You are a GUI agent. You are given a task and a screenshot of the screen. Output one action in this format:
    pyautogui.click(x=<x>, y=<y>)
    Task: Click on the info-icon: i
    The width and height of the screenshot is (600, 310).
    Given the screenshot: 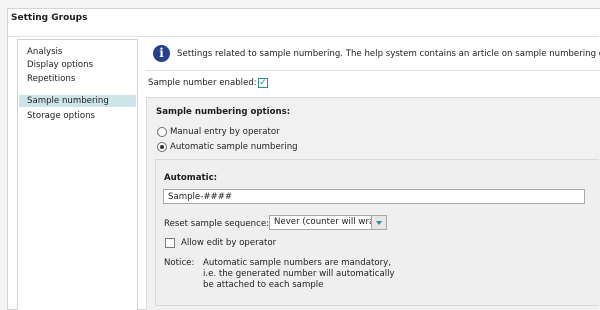 What is the action you would take?
    pyautogui.click(x=161, y=53)
    